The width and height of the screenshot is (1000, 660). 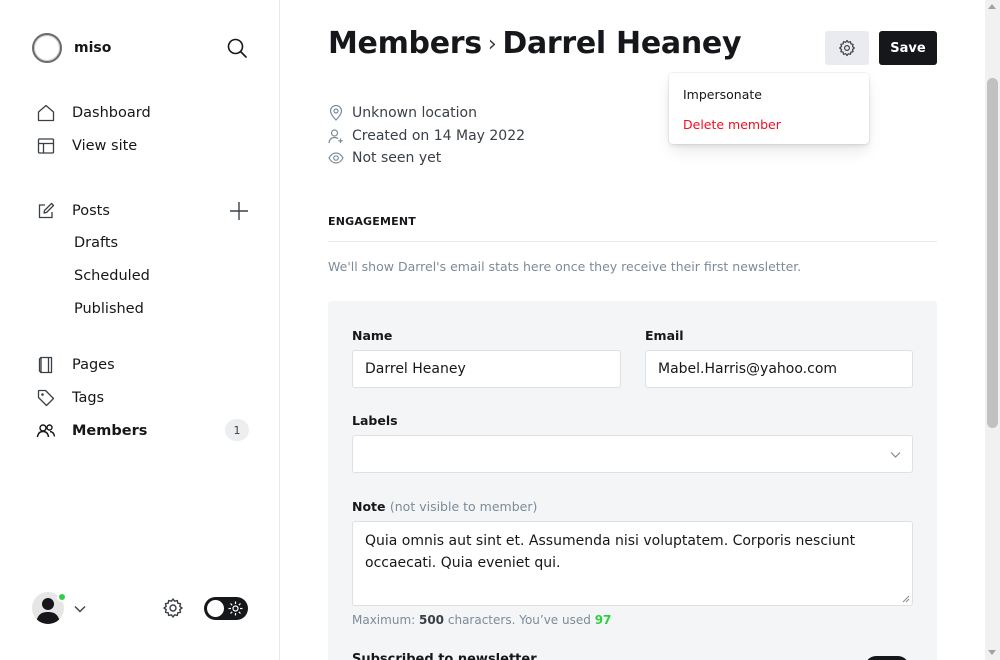 What do you see at coordinates (105, 146) in the screenshot?
I see `sidebar-item-label: View site` at bounding box center [105, 146].